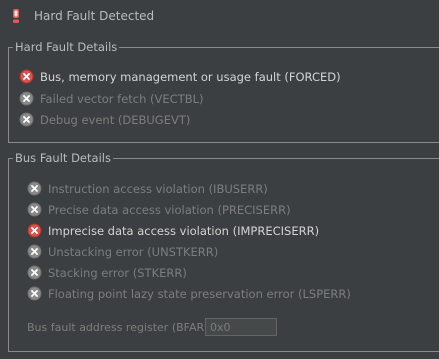 This screenshot has height=359, width=439. What do you see at coordinates (117, 273) in the screenshot?
I see `fault-item-label: Stacking error (STKERR)` at bounding box center [117, 273].